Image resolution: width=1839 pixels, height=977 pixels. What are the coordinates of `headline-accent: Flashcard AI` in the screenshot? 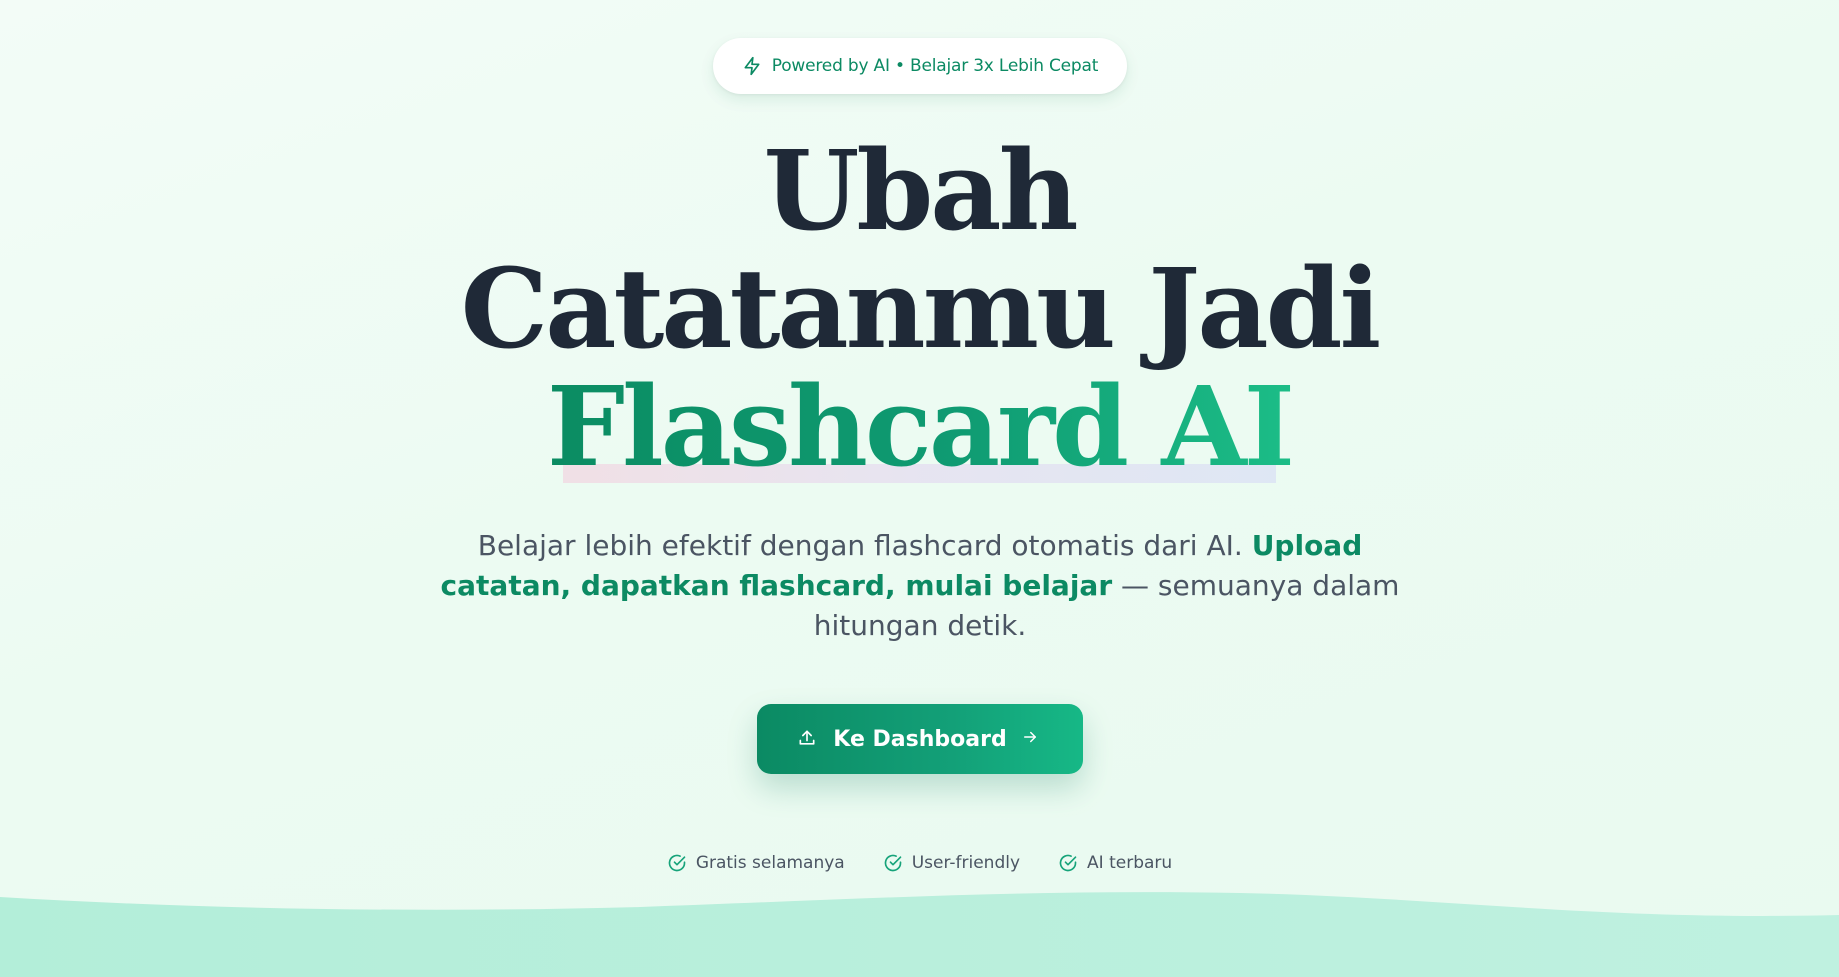 It's located at (920, 426).